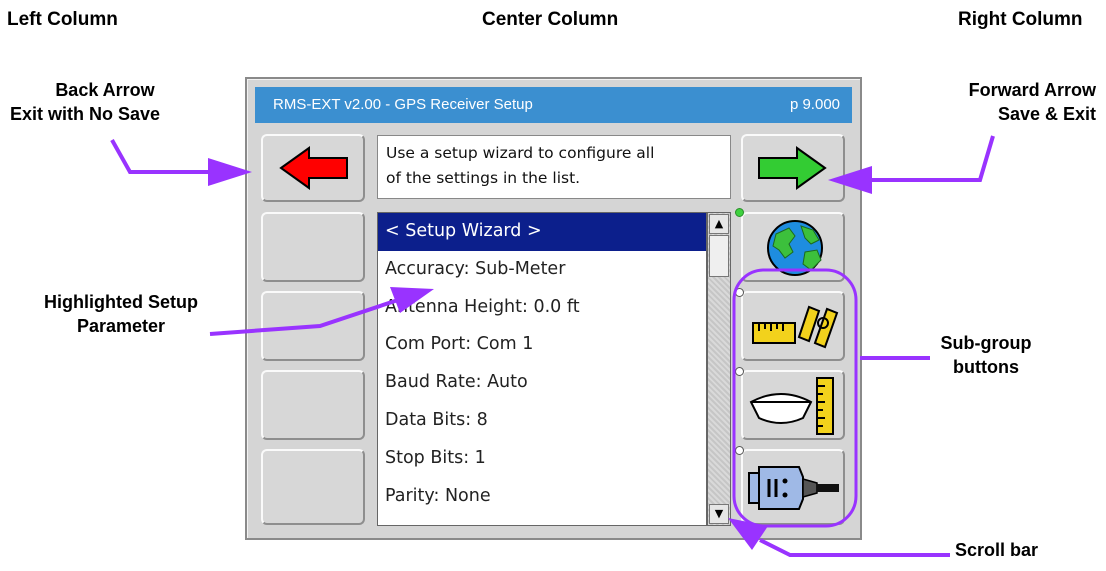 The width and height of the screenshot is (1106, 571). I want to click on globe-icon, so click(795, 248).